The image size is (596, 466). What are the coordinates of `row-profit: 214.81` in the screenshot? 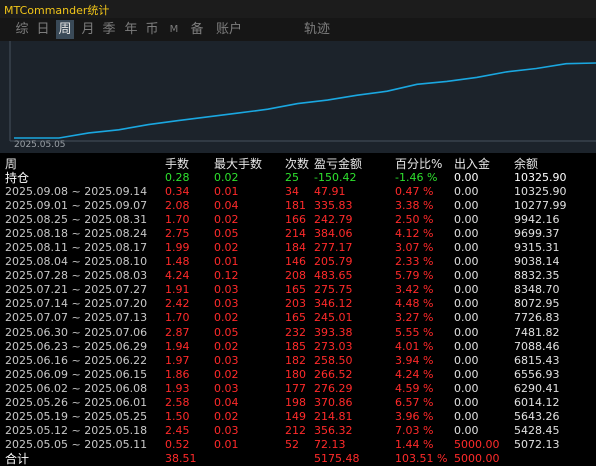 It's located at (333, 416).